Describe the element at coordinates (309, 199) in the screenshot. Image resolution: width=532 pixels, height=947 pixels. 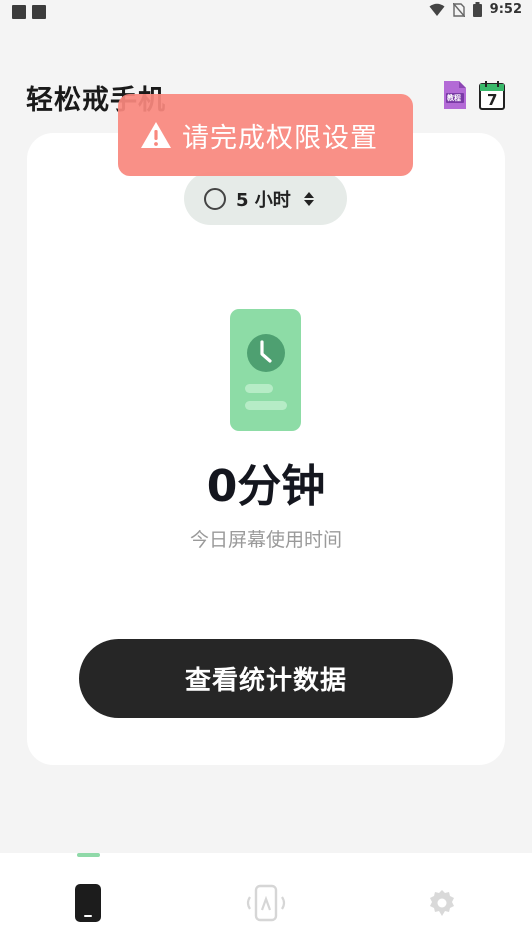
I see `sort-arrows-icon` at that location.